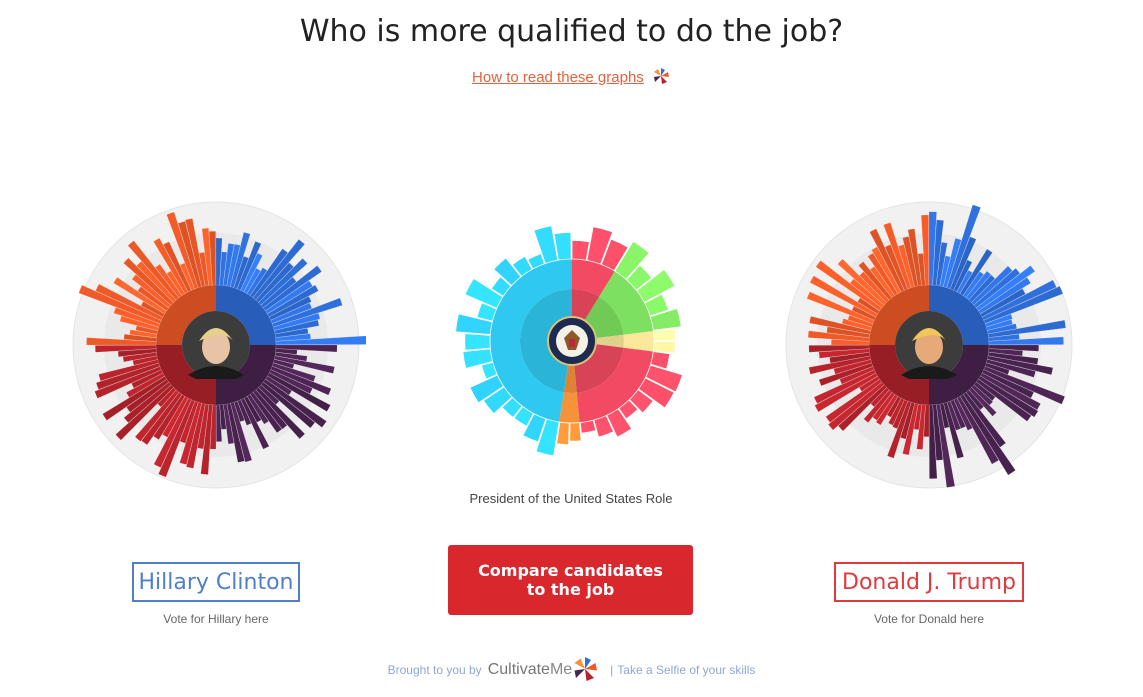 The image size is (1143, 697). Describe the element at coordinates (585, 670) in the screenshot. I see `cultivateme-footer-logo-icon` at that location.